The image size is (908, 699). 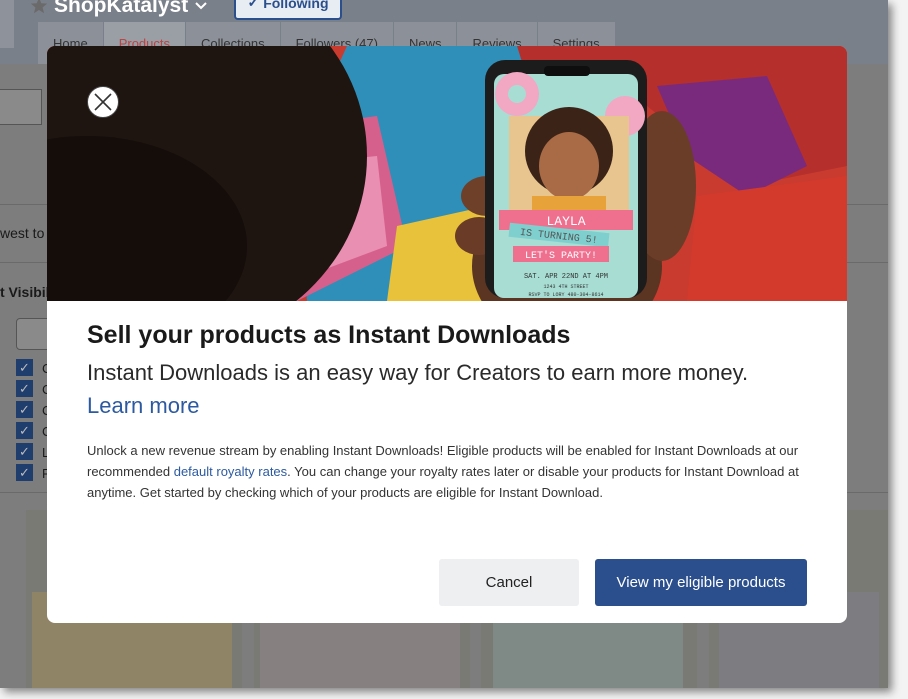 What do you see at coordinates (701, 582) in the screenshot?
I see `view-eligible-products-button: View my eligible products` at bounding box center [701, 582].